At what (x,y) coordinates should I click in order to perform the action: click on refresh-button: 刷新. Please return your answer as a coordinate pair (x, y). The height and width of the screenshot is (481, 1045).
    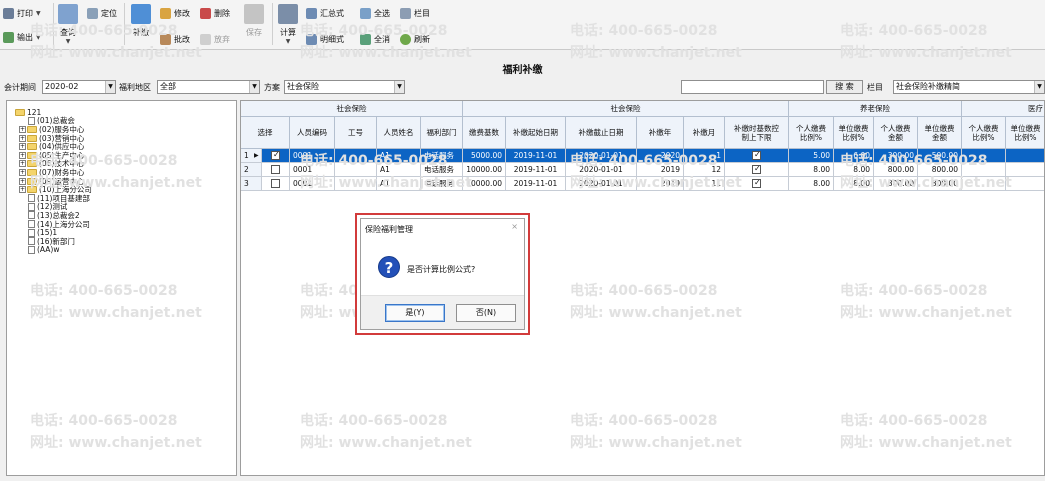
    Looking at the image, I should click on (415, 39).